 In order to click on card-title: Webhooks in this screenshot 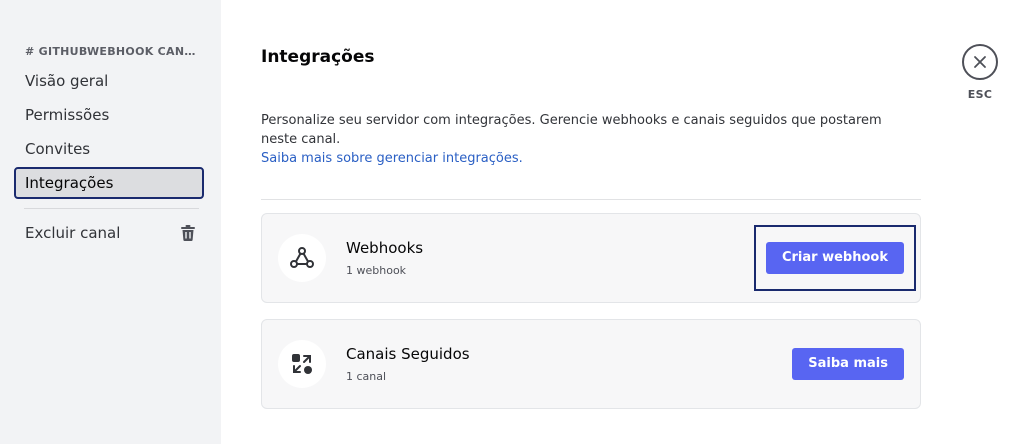, I will do `click(385, 248)`.